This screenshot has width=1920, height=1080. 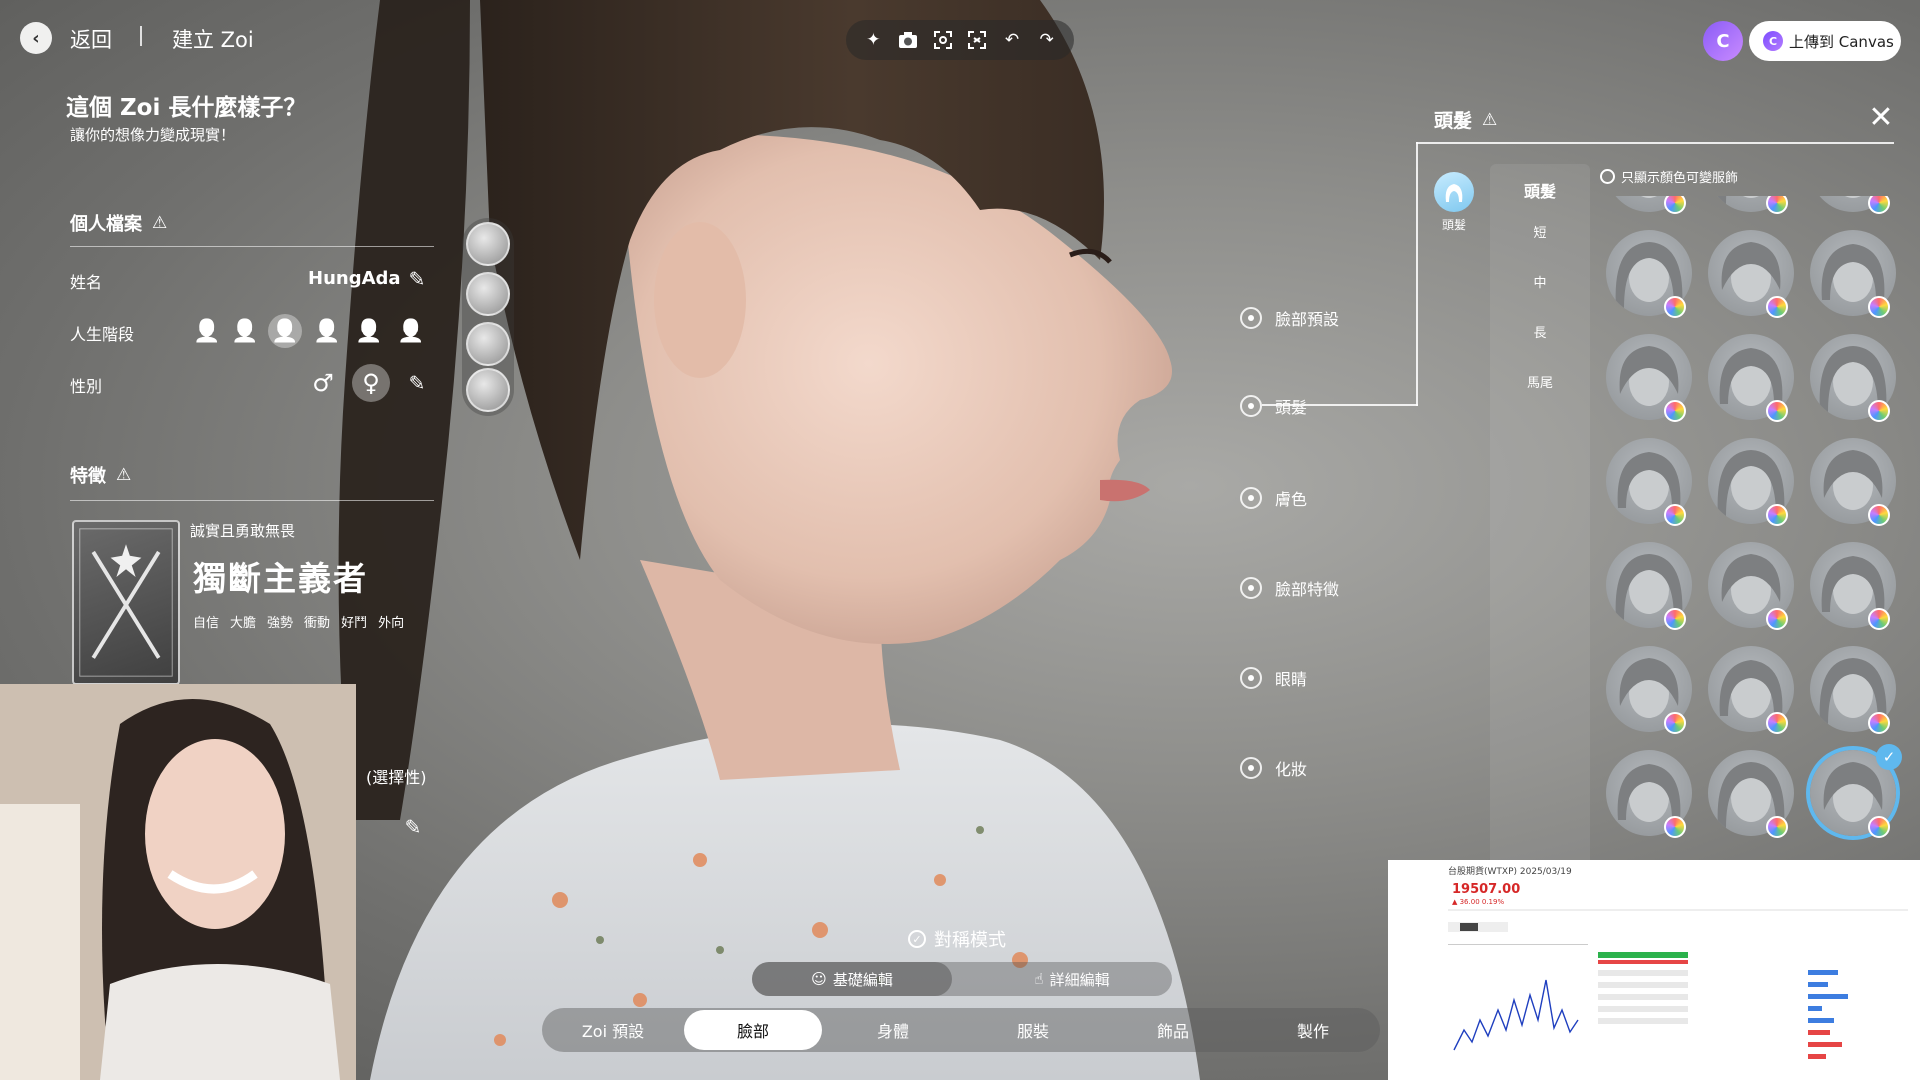 I want to click on edit-name-icon: ✎, so click(x=417, y=279).